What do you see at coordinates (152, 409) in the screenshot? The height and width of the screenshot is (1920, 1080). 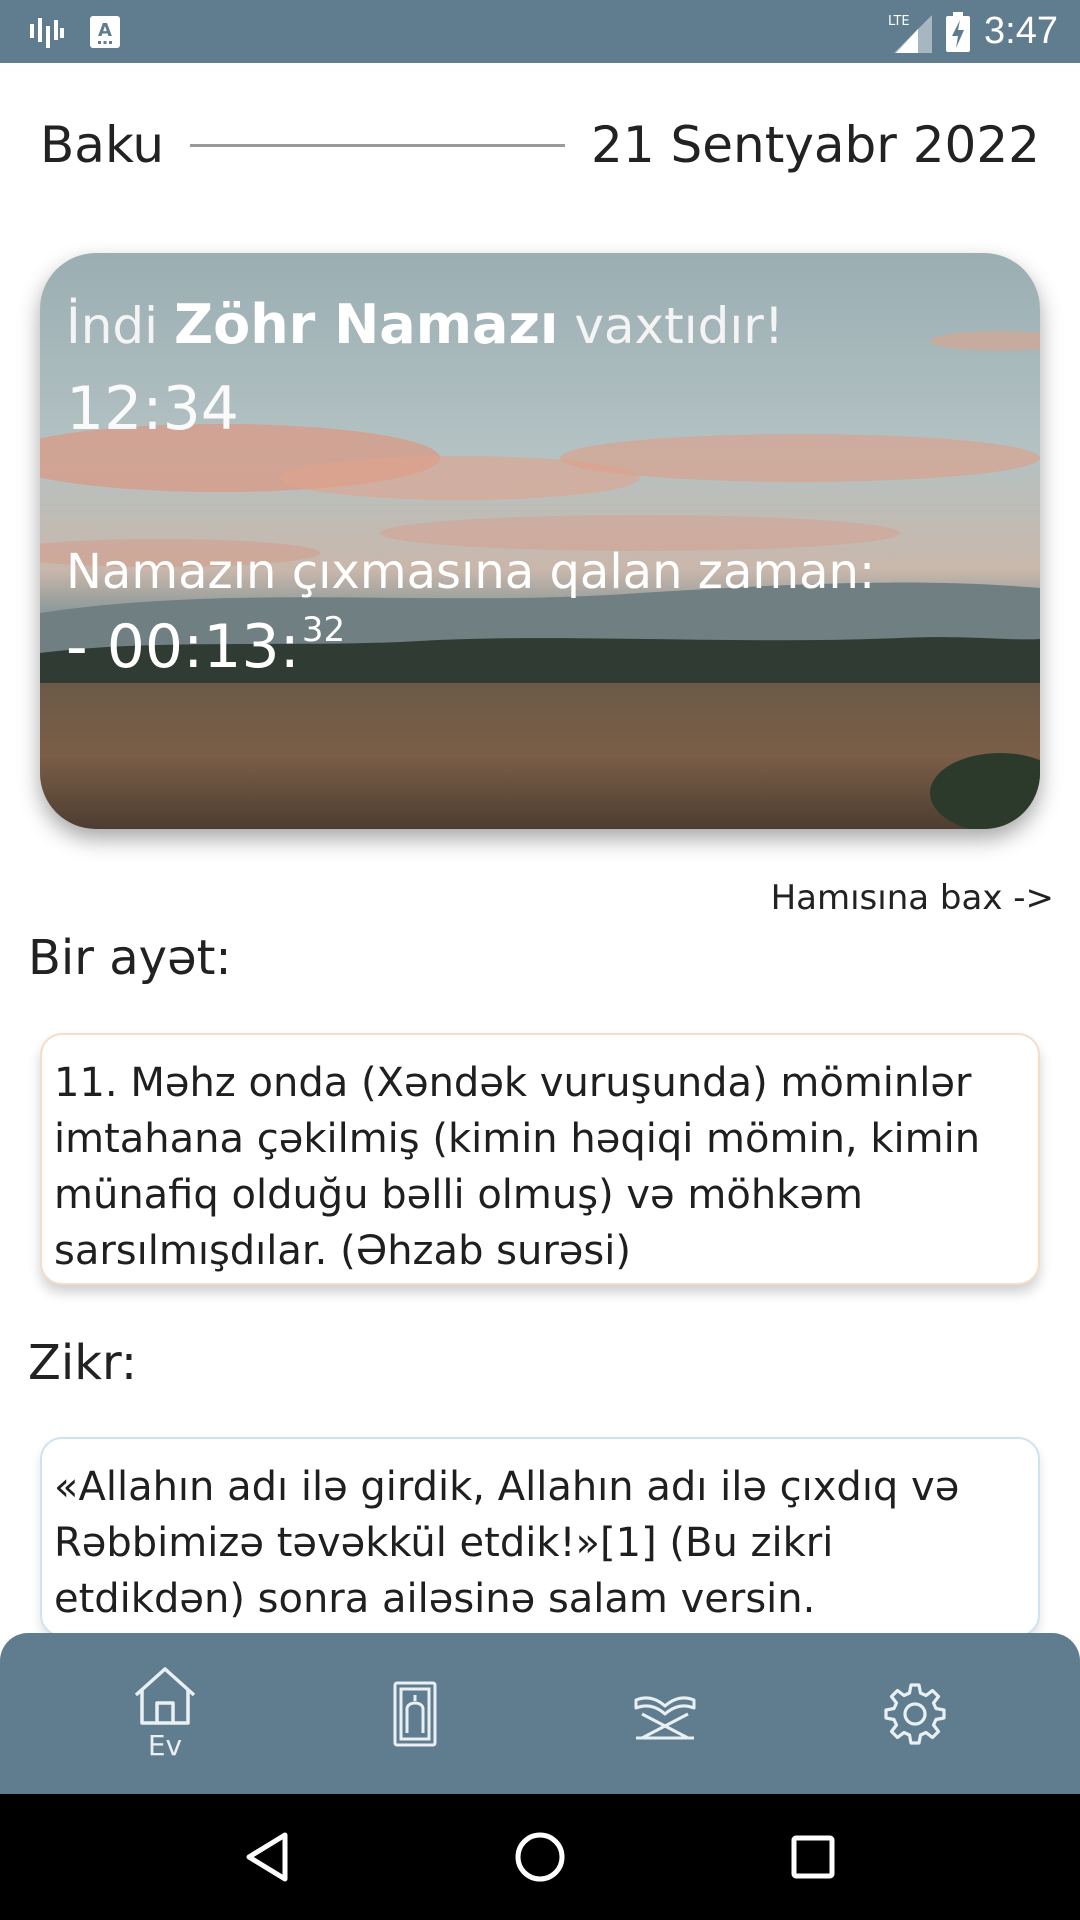 I see `prayer-time: 12:34` at bounding box center [152, 409].